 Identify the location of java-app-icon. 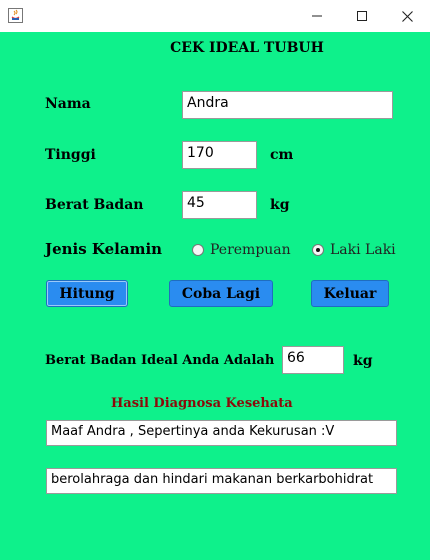
(15, 15).